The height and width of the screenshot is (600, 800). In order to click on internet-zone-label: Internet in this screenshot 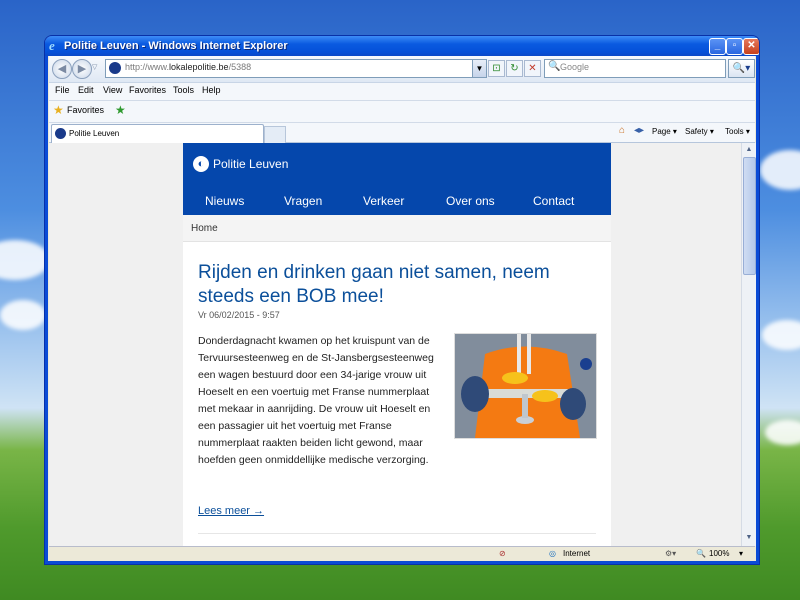, I will do `click(577, 553)`.